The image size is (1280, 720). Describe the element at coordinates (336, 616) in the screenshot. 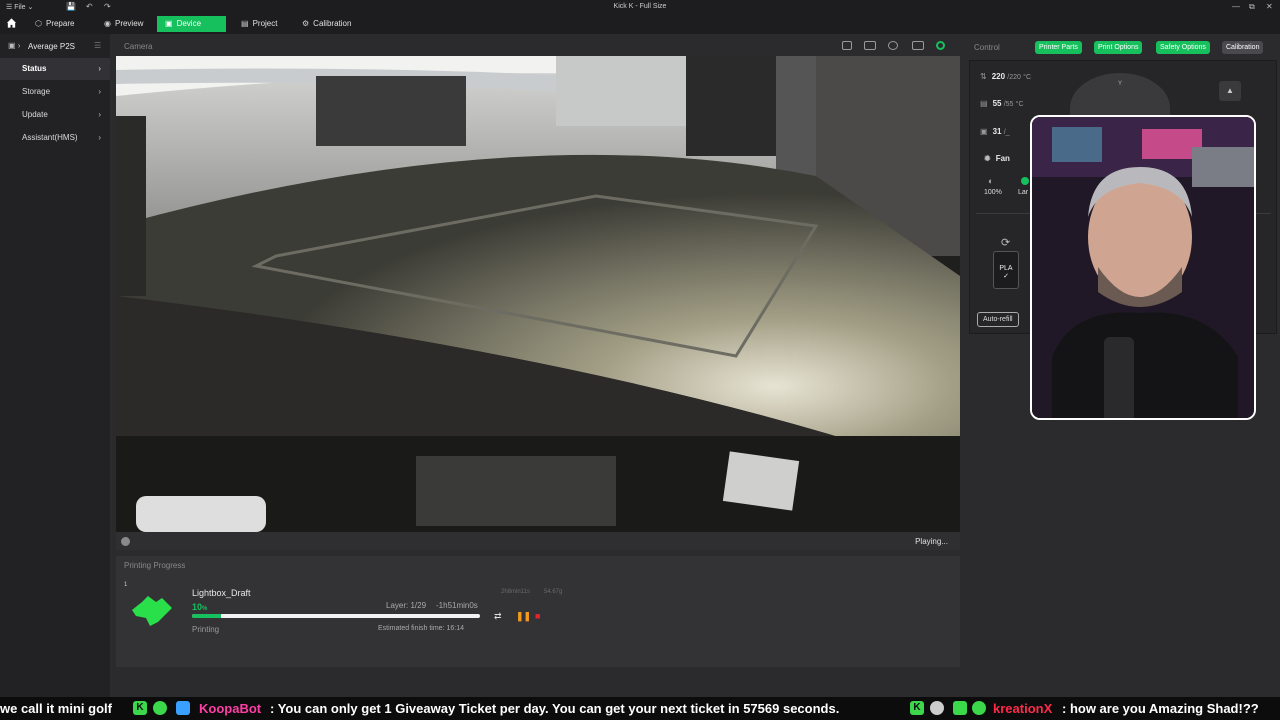

I see `progress-bar` at that location.